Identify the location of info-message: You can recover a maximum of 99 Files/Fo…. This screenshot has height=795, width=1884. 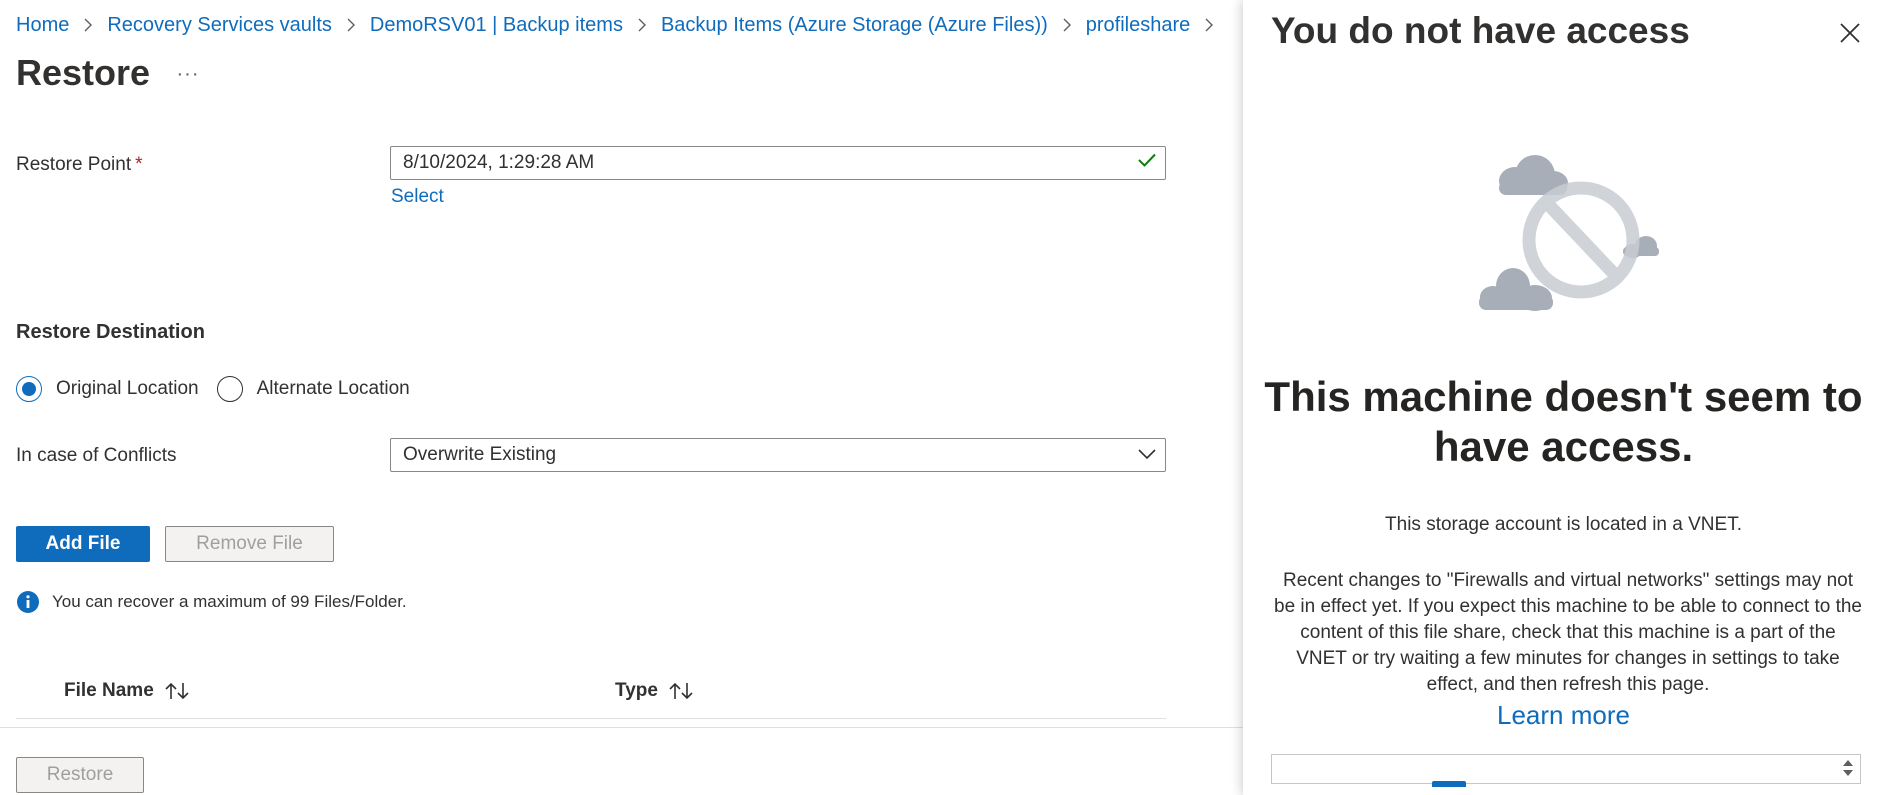
(211, 602).